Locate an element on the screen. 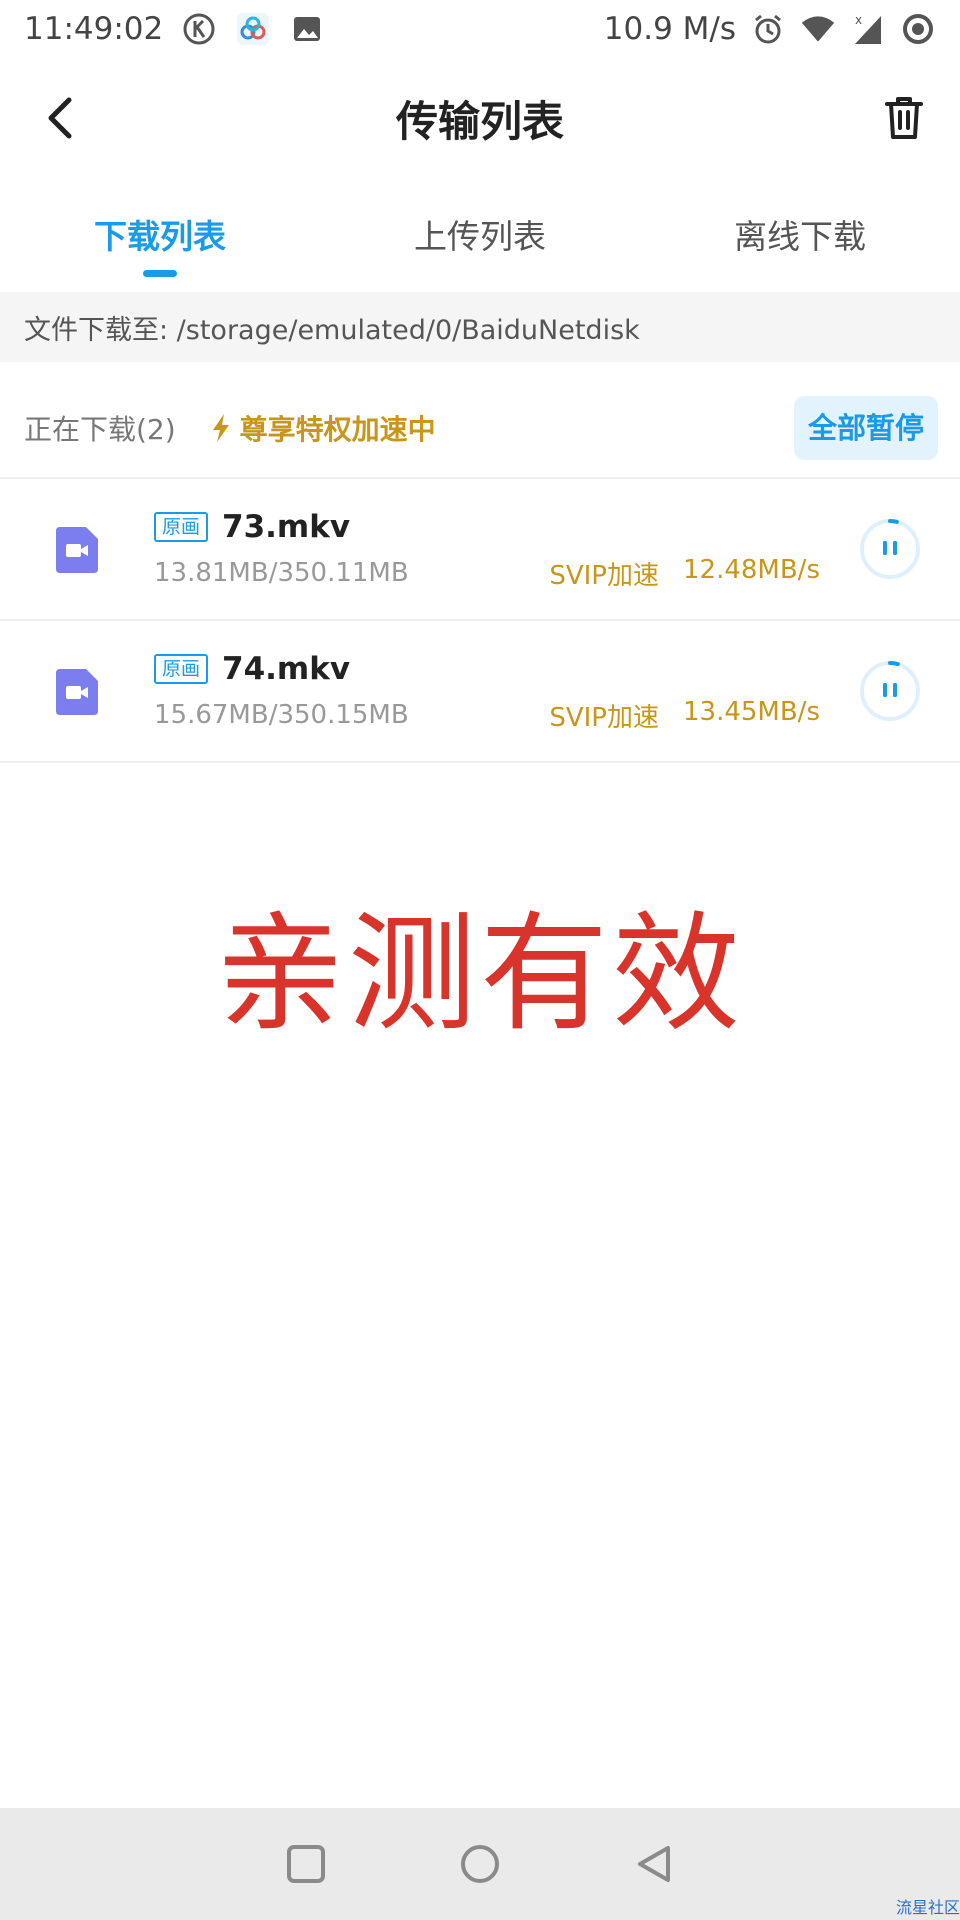 This screenshot has width=960, height=1920. app-header: 传输列表 is located at coordinates (480, 118).